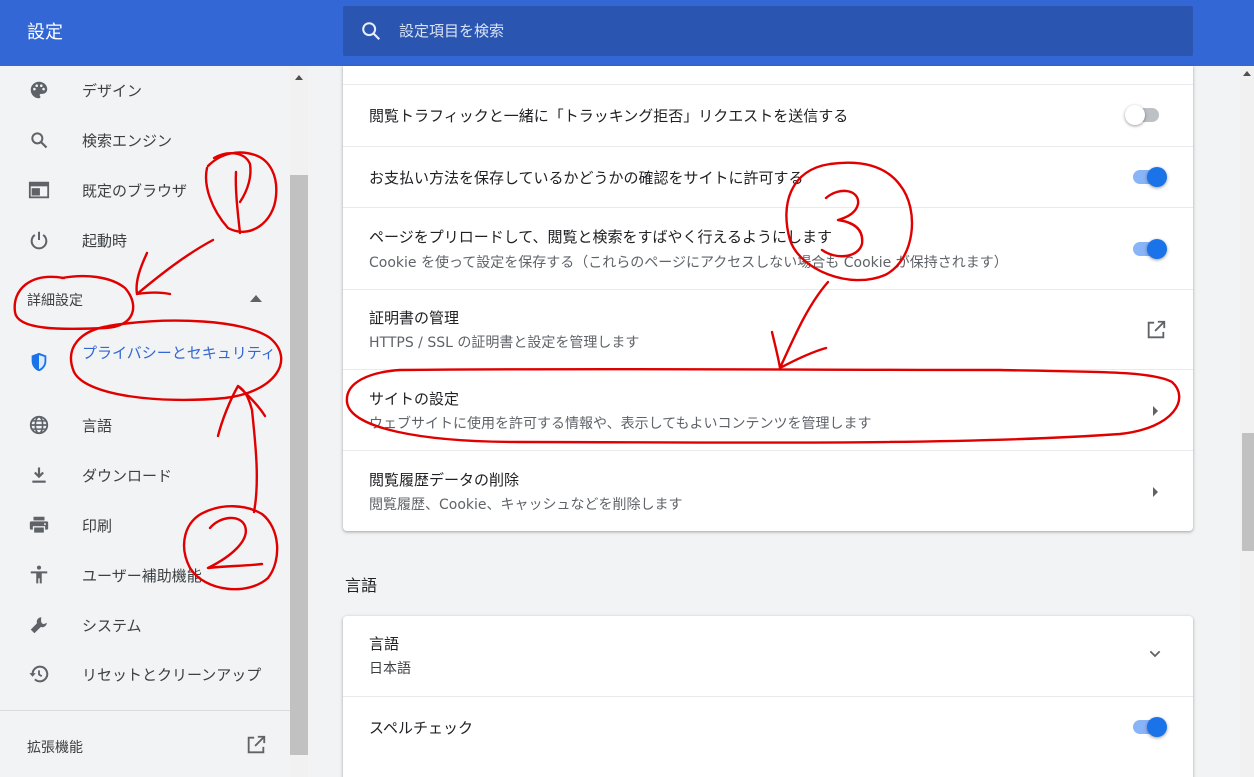 The image size is (1254, 777). Describe the element at coordinates (127, 475) in the screenshot. I see `sidebar-item-label: ダウンロード` at that location.